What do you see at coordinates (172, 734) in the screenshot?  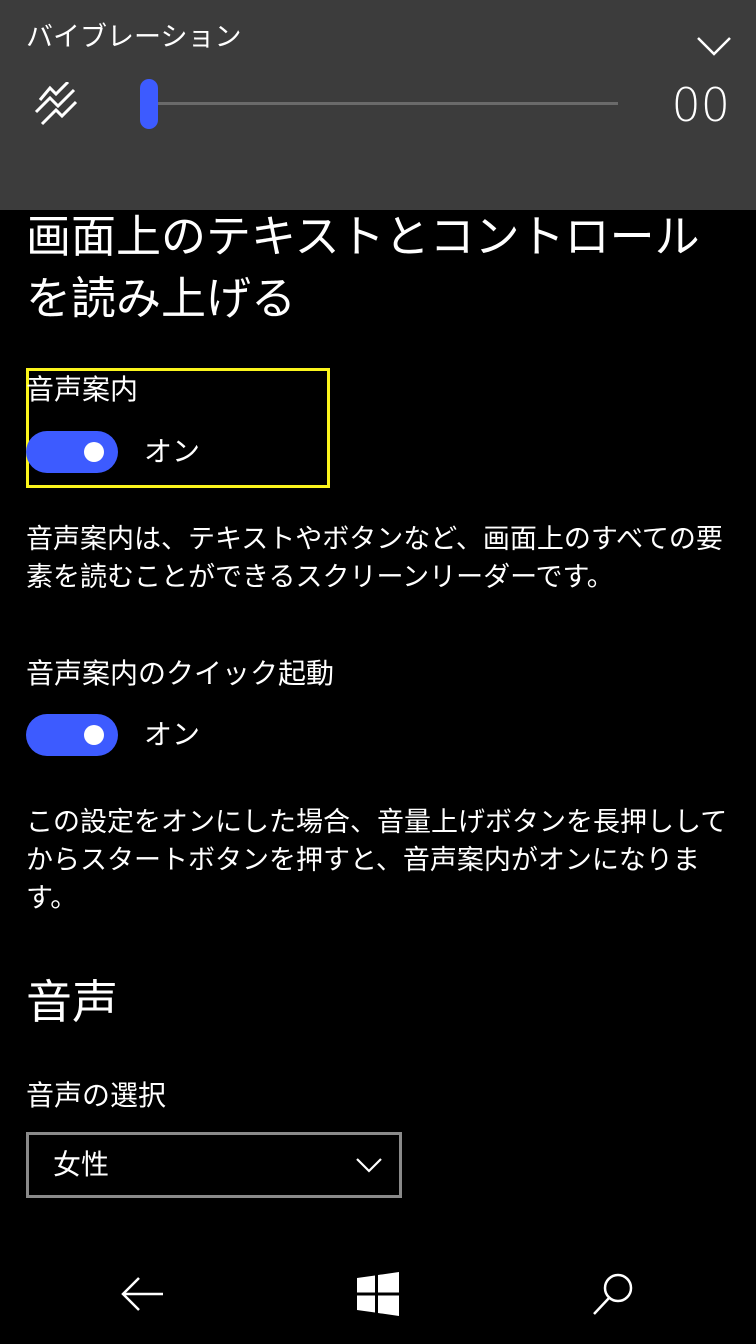 I see `quick-launch-toggle-state: オン` at bounding box center [172, 734].